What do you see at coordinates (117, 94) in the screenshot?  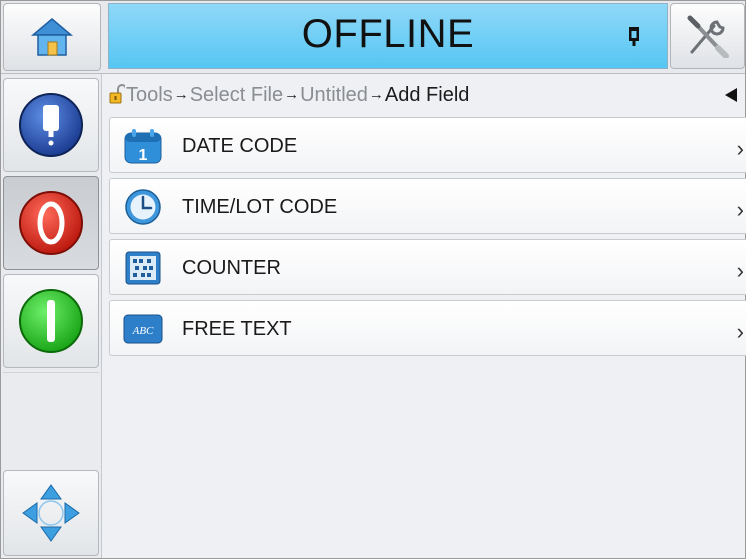 I see `unlock-icon` at bounding box center [117, 94].